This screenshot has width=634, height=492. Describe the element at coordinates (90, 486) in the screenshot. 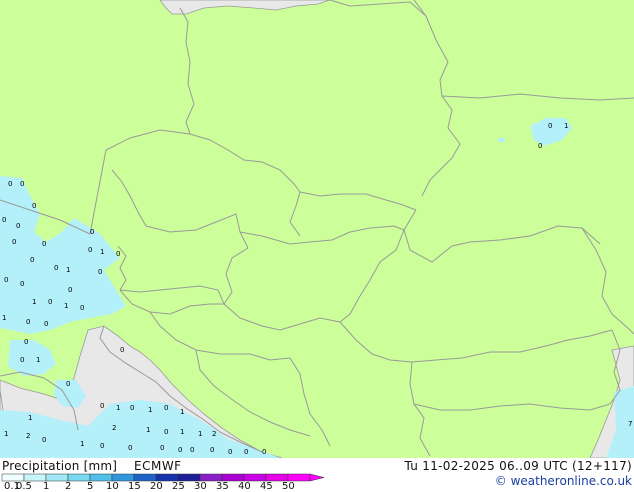

I see `scale-tick-label: 5` at that location.